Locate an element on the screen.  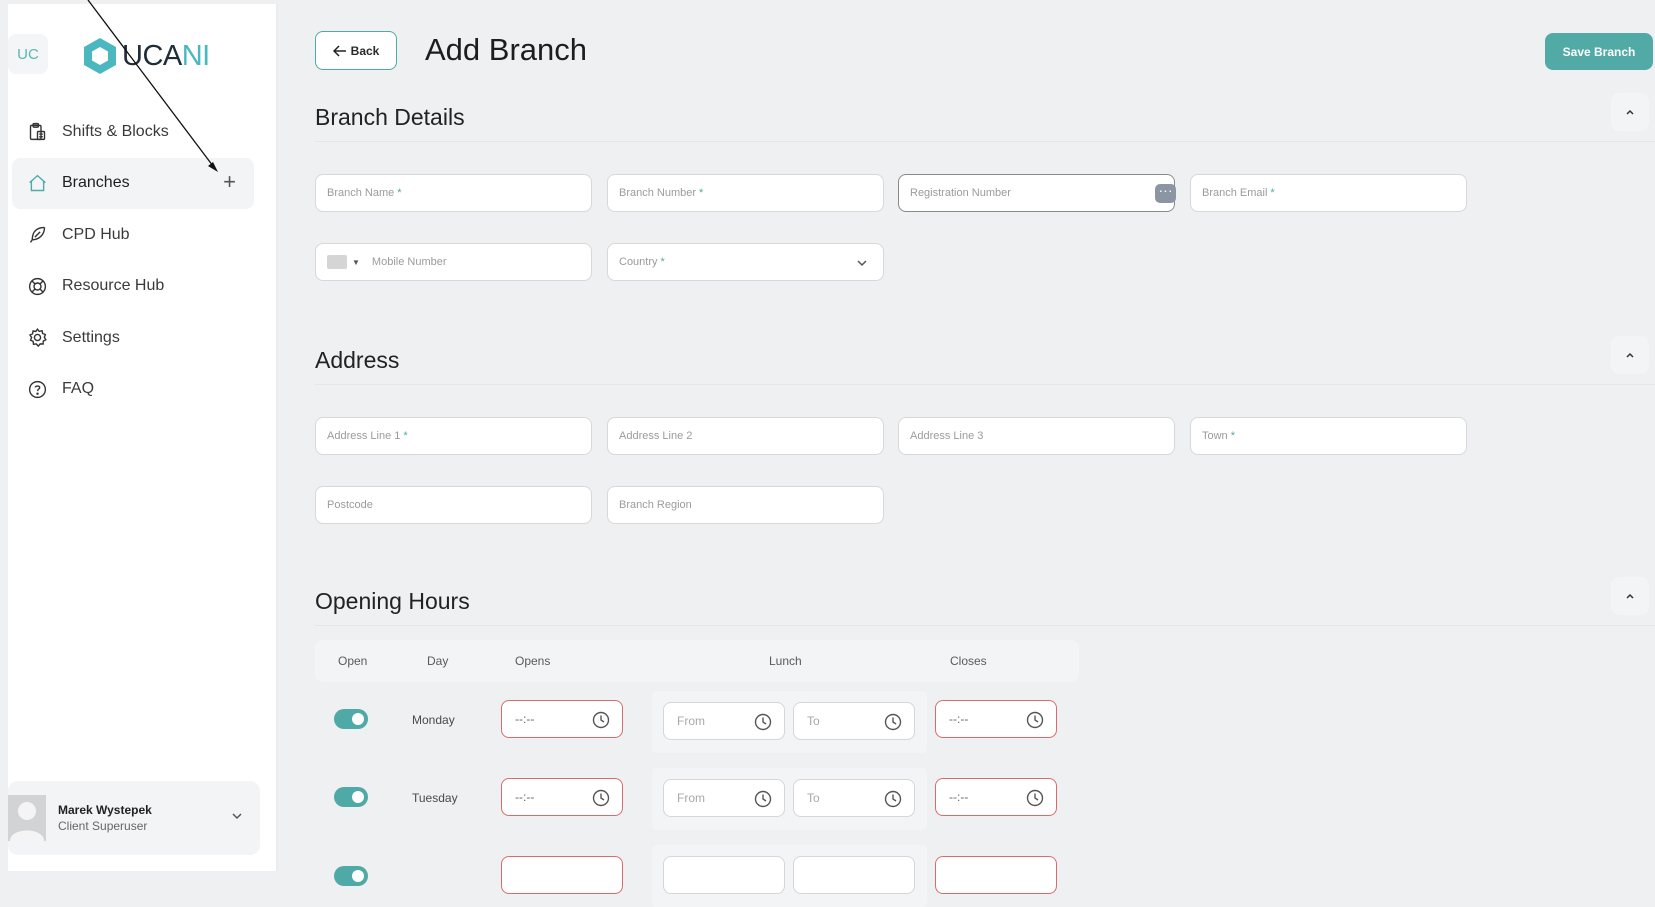
opening-hours-table-header: Open Day Opens Lunch Closes is located at coordinates (697, 661).